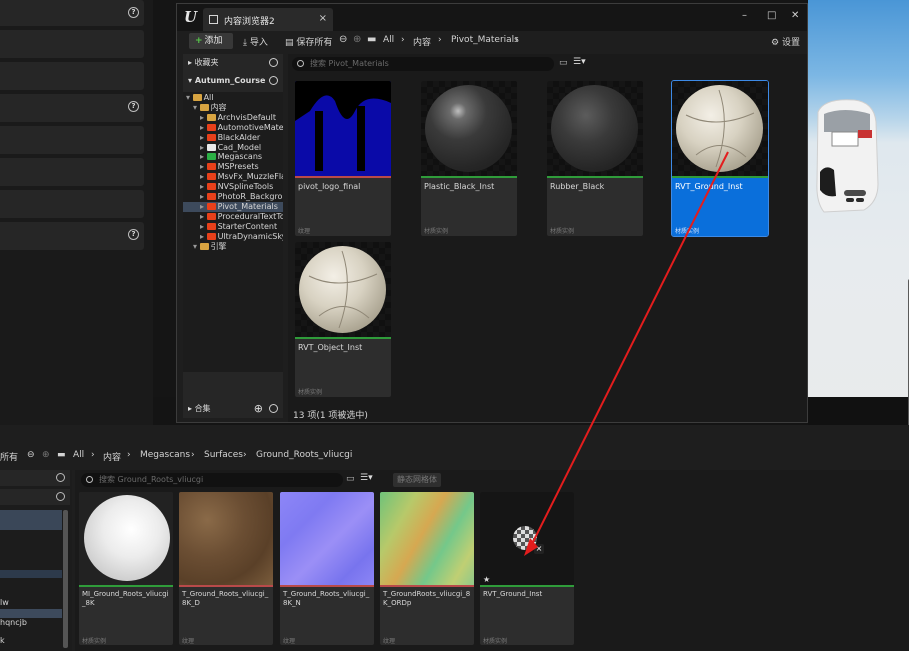 The width and height of the screenshot is (909, 651). I want to click on asset-tile: Rubber_Black 材质实例, so click(595, 158).